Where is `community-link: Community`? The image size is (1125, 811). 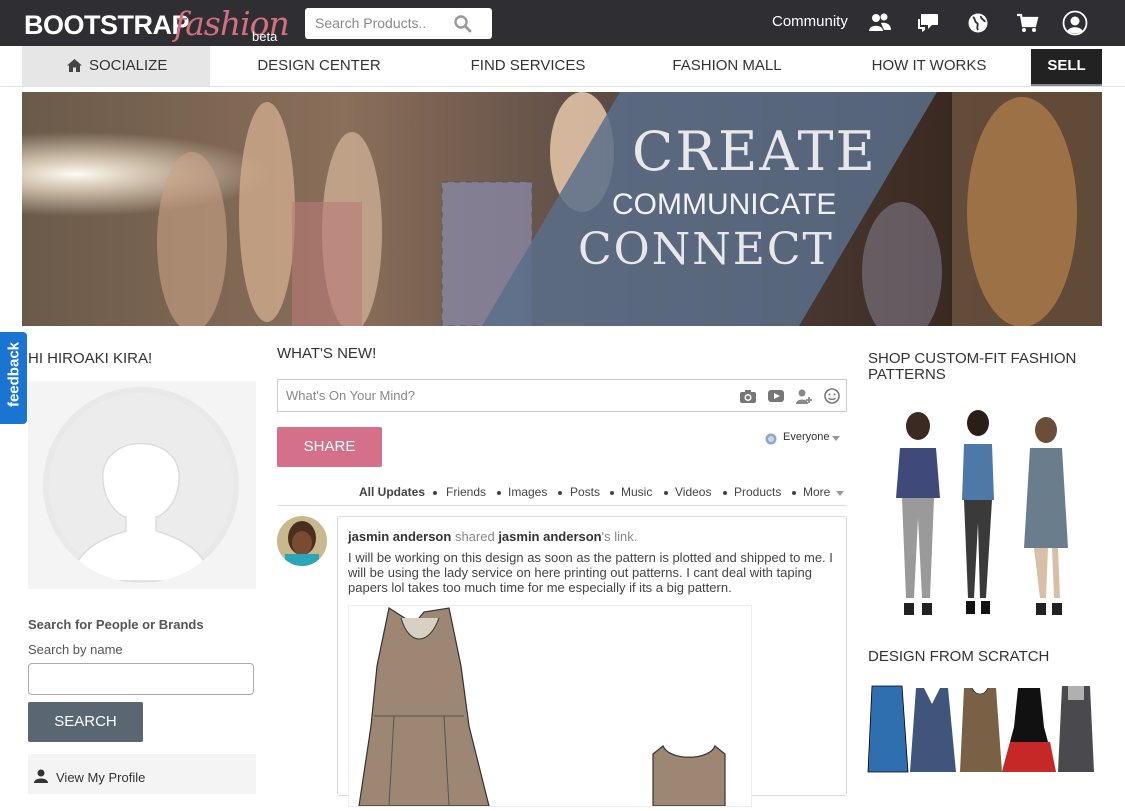
community-link: Community is located at coordinates (810, 21).